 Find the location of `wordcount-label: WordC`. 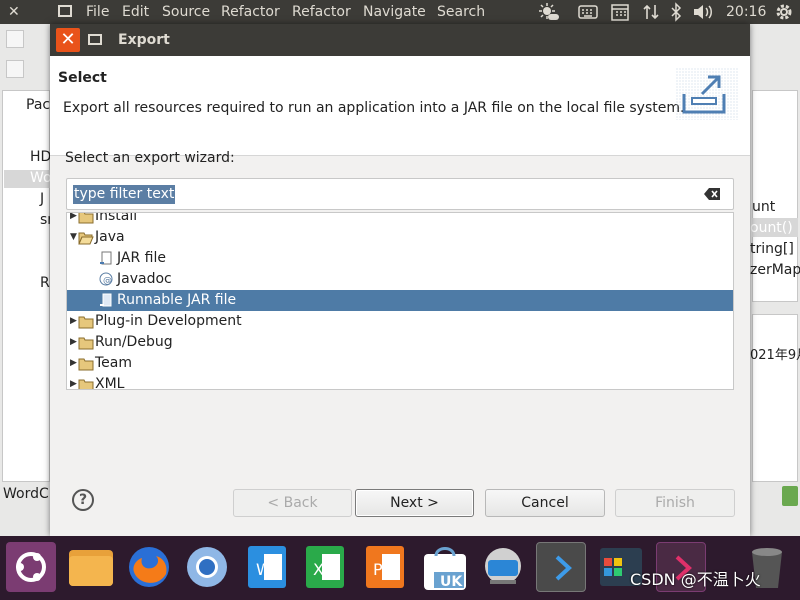

wordcount-label: WordC is located at coordinates (26, 494).